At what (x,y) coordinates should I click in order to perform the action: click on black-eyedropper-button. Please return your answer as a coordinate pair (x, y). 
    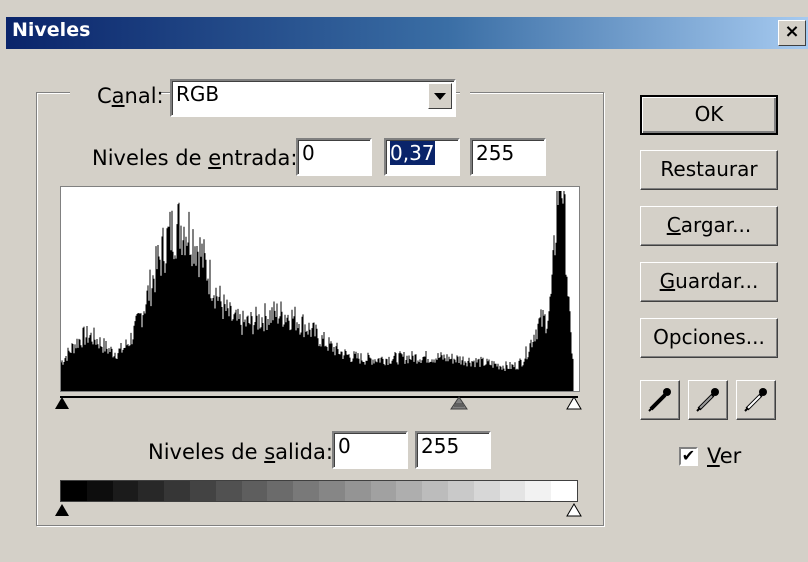
    Looking at the image, I should click on (660, 400).